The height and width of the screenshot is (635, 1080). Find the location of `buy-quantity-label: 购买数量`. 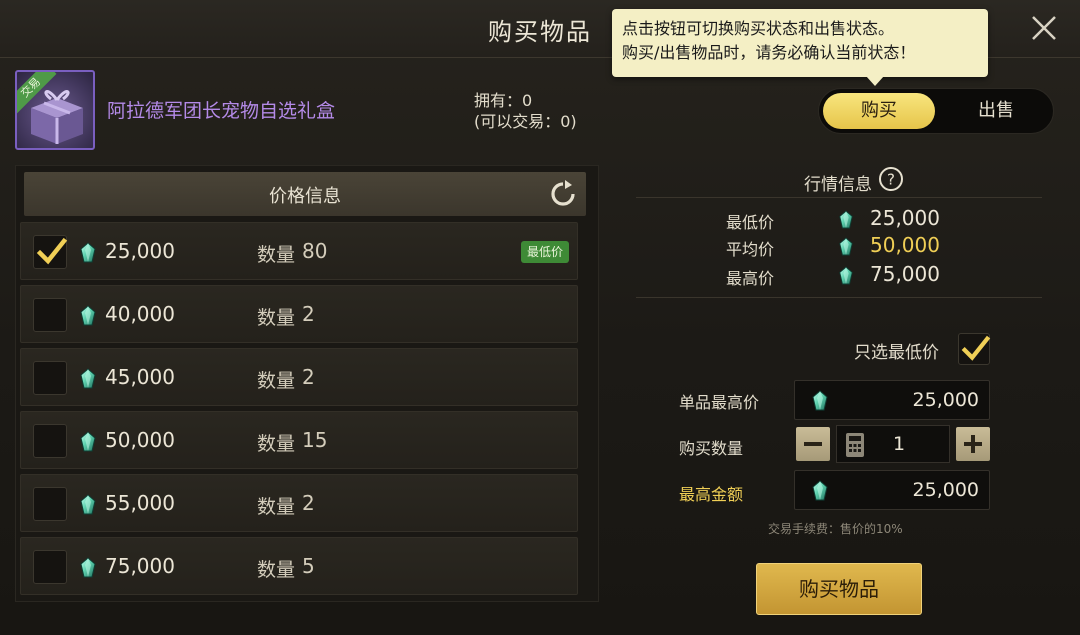

buy-quantity-label: 购买数量 is located at coordinates (711, 448).